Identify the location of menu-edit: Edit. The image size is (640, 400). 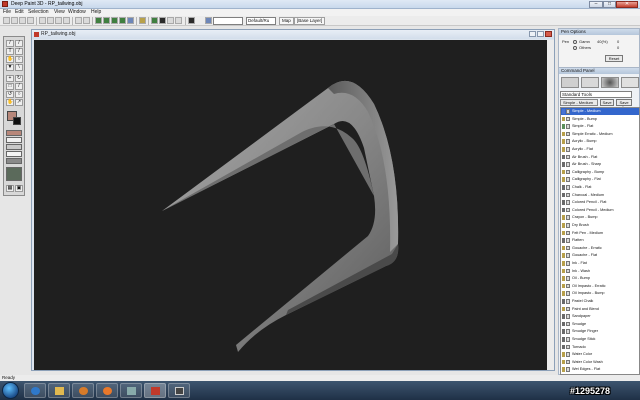
(19, 12).